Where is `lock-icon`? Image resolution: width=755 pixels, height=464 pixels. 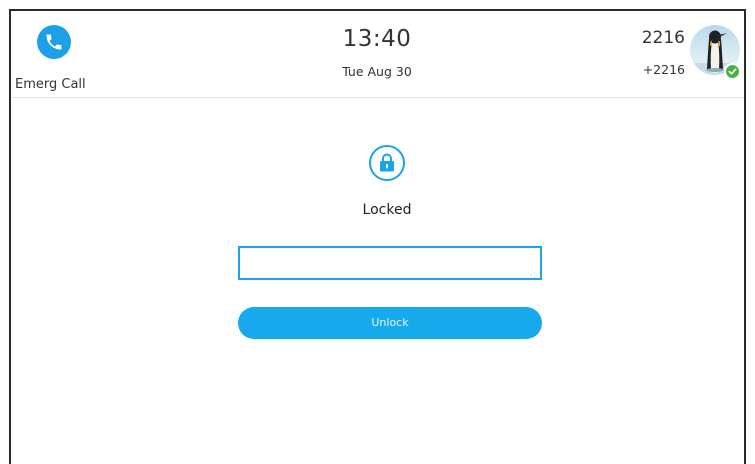 lock-icon is located at coordinates (387, 163).